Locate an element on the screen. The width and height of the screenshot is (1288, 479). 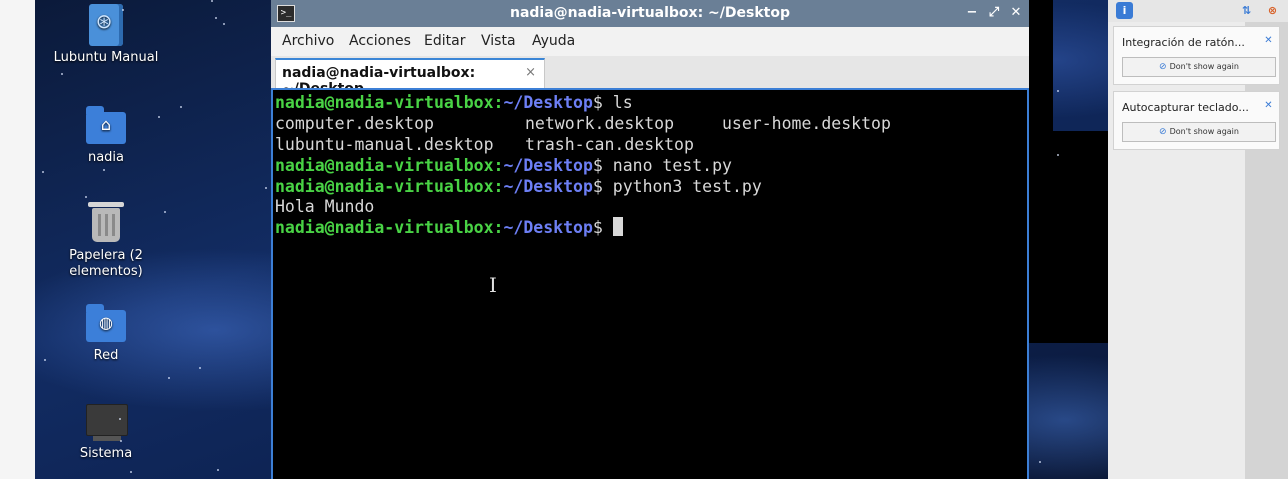
desktop-icon-trash: Papelera (2 elementos) is located at coordinates (106, 241).